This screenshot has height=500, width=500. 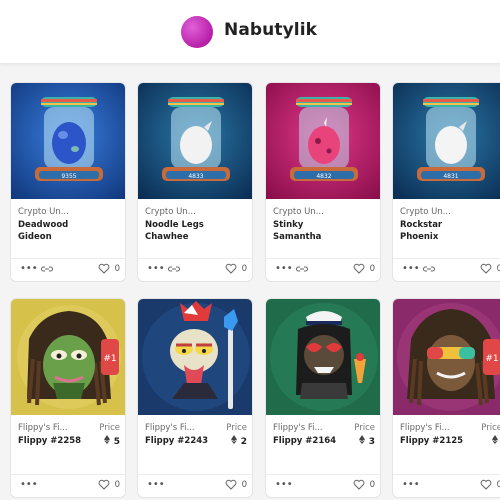 What do you see at coordinates (183, 441) in the screenshot?
I see `nft-name: Flippy #2243` at bounding box center [183, 441].